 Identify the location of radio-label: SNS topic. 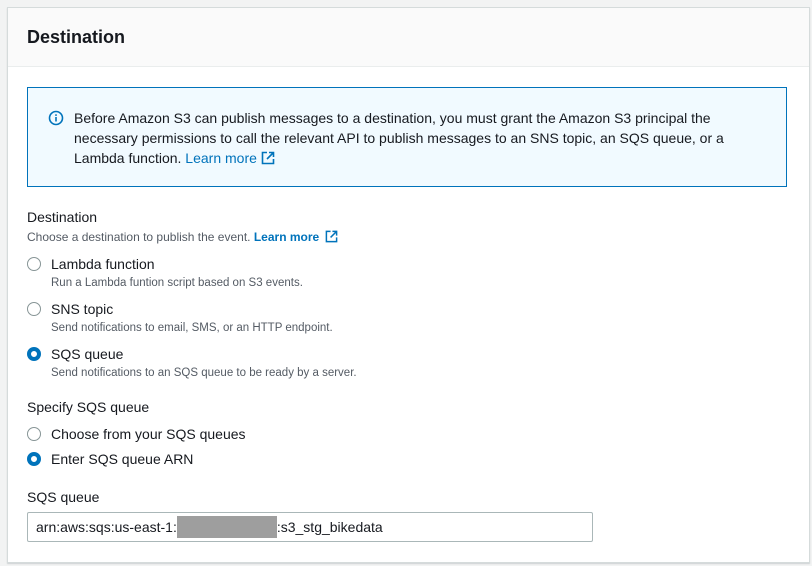
(82, 309).